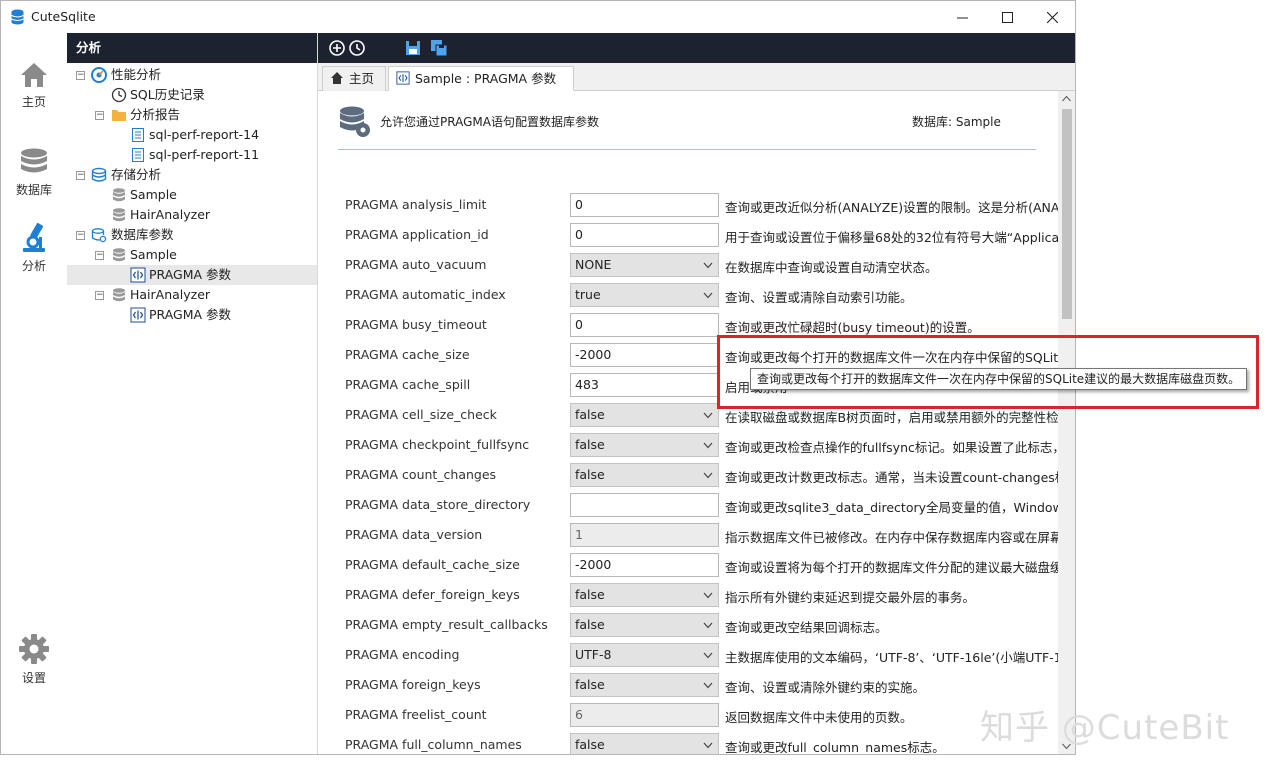 This screenshot has width=1266, height=770. I want to click on rail-item-database: 数据库, so click(34, 172).